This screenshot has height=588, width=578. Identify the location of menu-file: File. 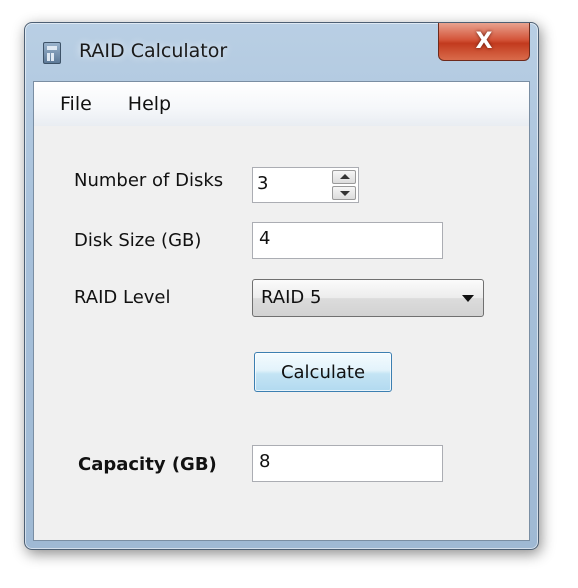
(76, 104).